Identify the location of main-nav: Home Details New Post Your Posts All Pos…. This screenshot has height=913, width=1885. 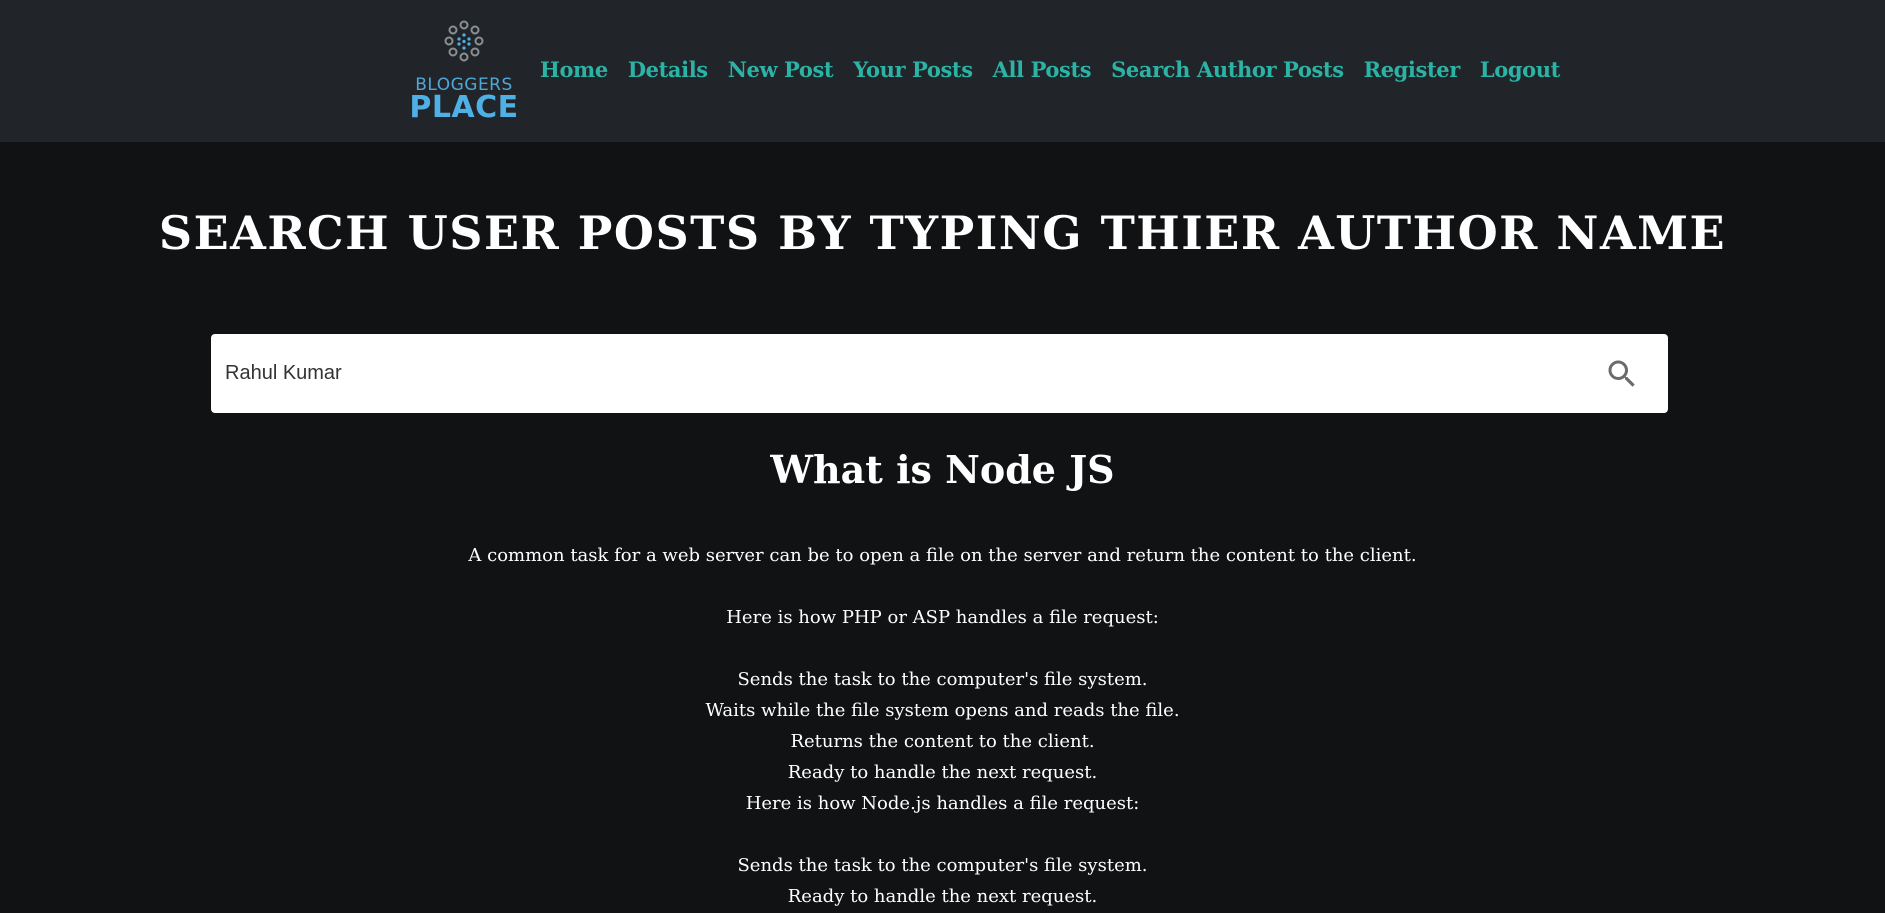
(1050, 70).